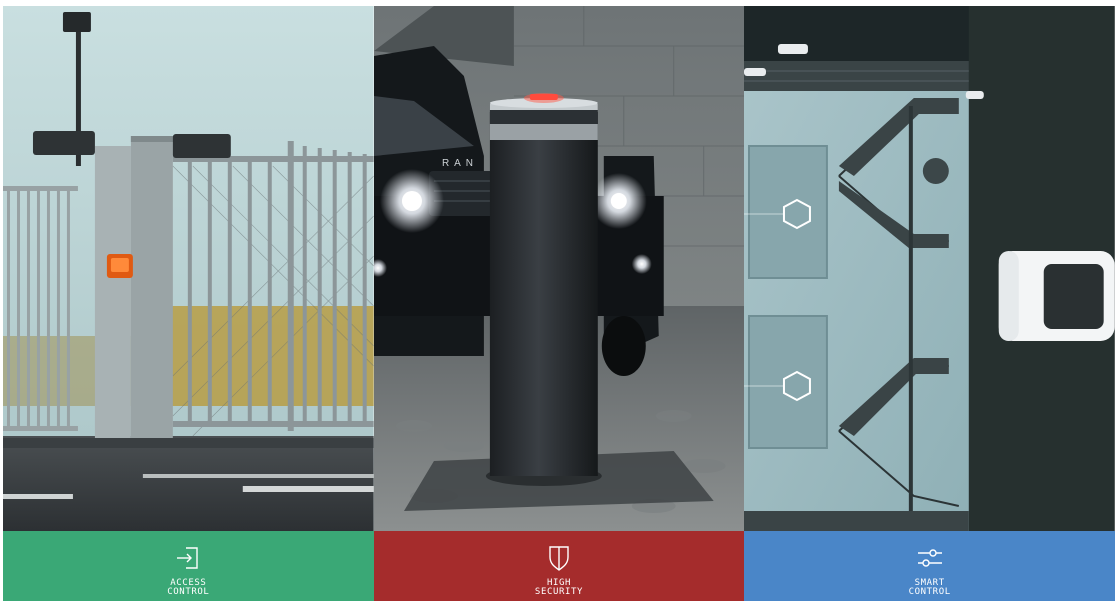  I want to click on sign-in-icon, so click(188, 558).